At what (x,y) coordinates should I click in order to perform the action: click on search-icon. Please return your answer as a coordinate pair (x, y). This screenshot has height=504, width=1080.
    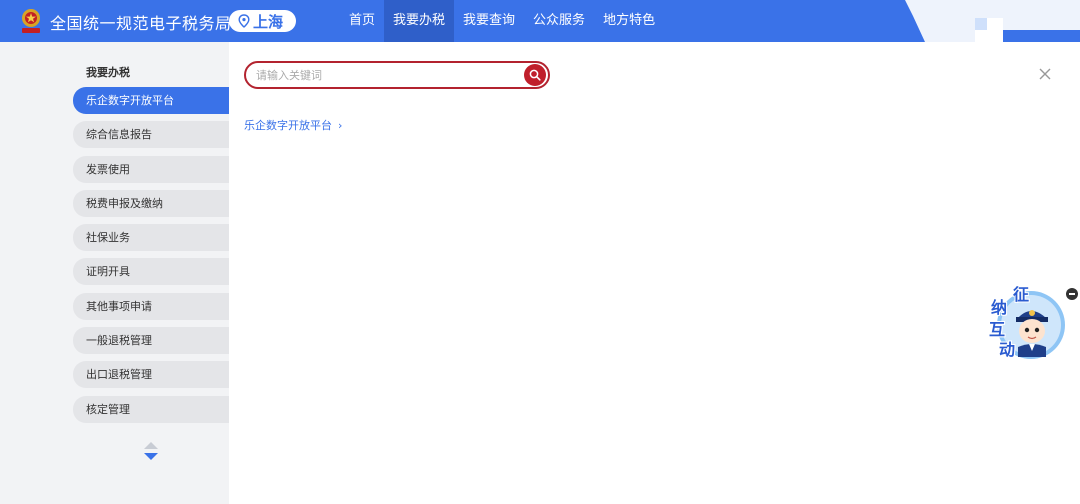
    Looking at the image, I should click on (535, 75).